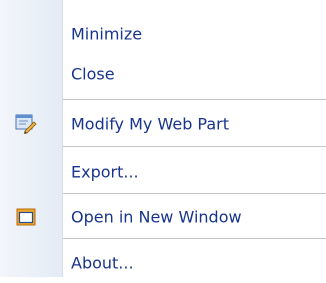 The height and width of the screenshot is (283, 326). I want to click on menu-item-open-in-new-window: Open in New Window, so click(163, 217).